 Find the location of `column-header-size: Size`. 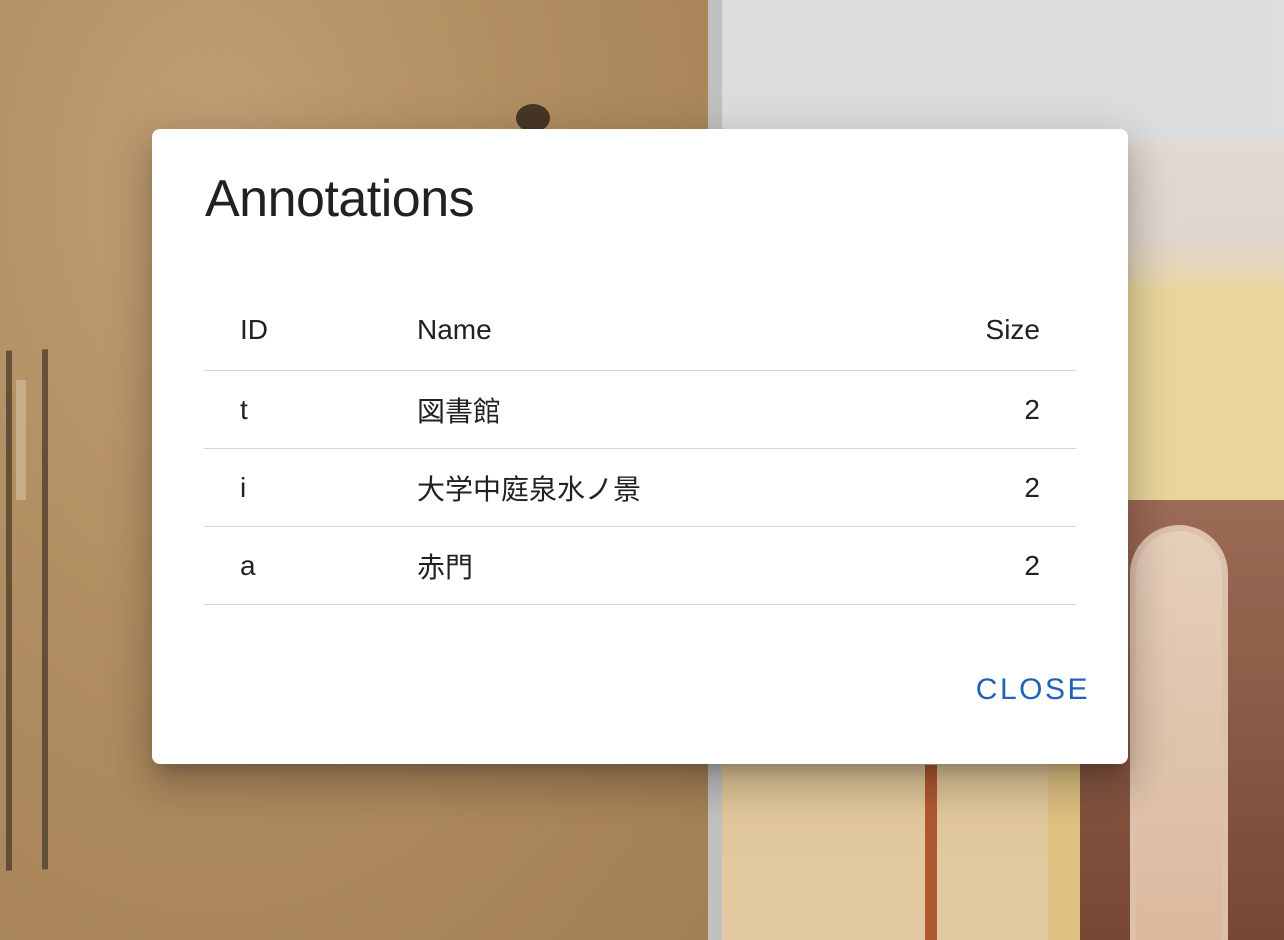

column-header-size: Size is located at coordinates (958, 330).